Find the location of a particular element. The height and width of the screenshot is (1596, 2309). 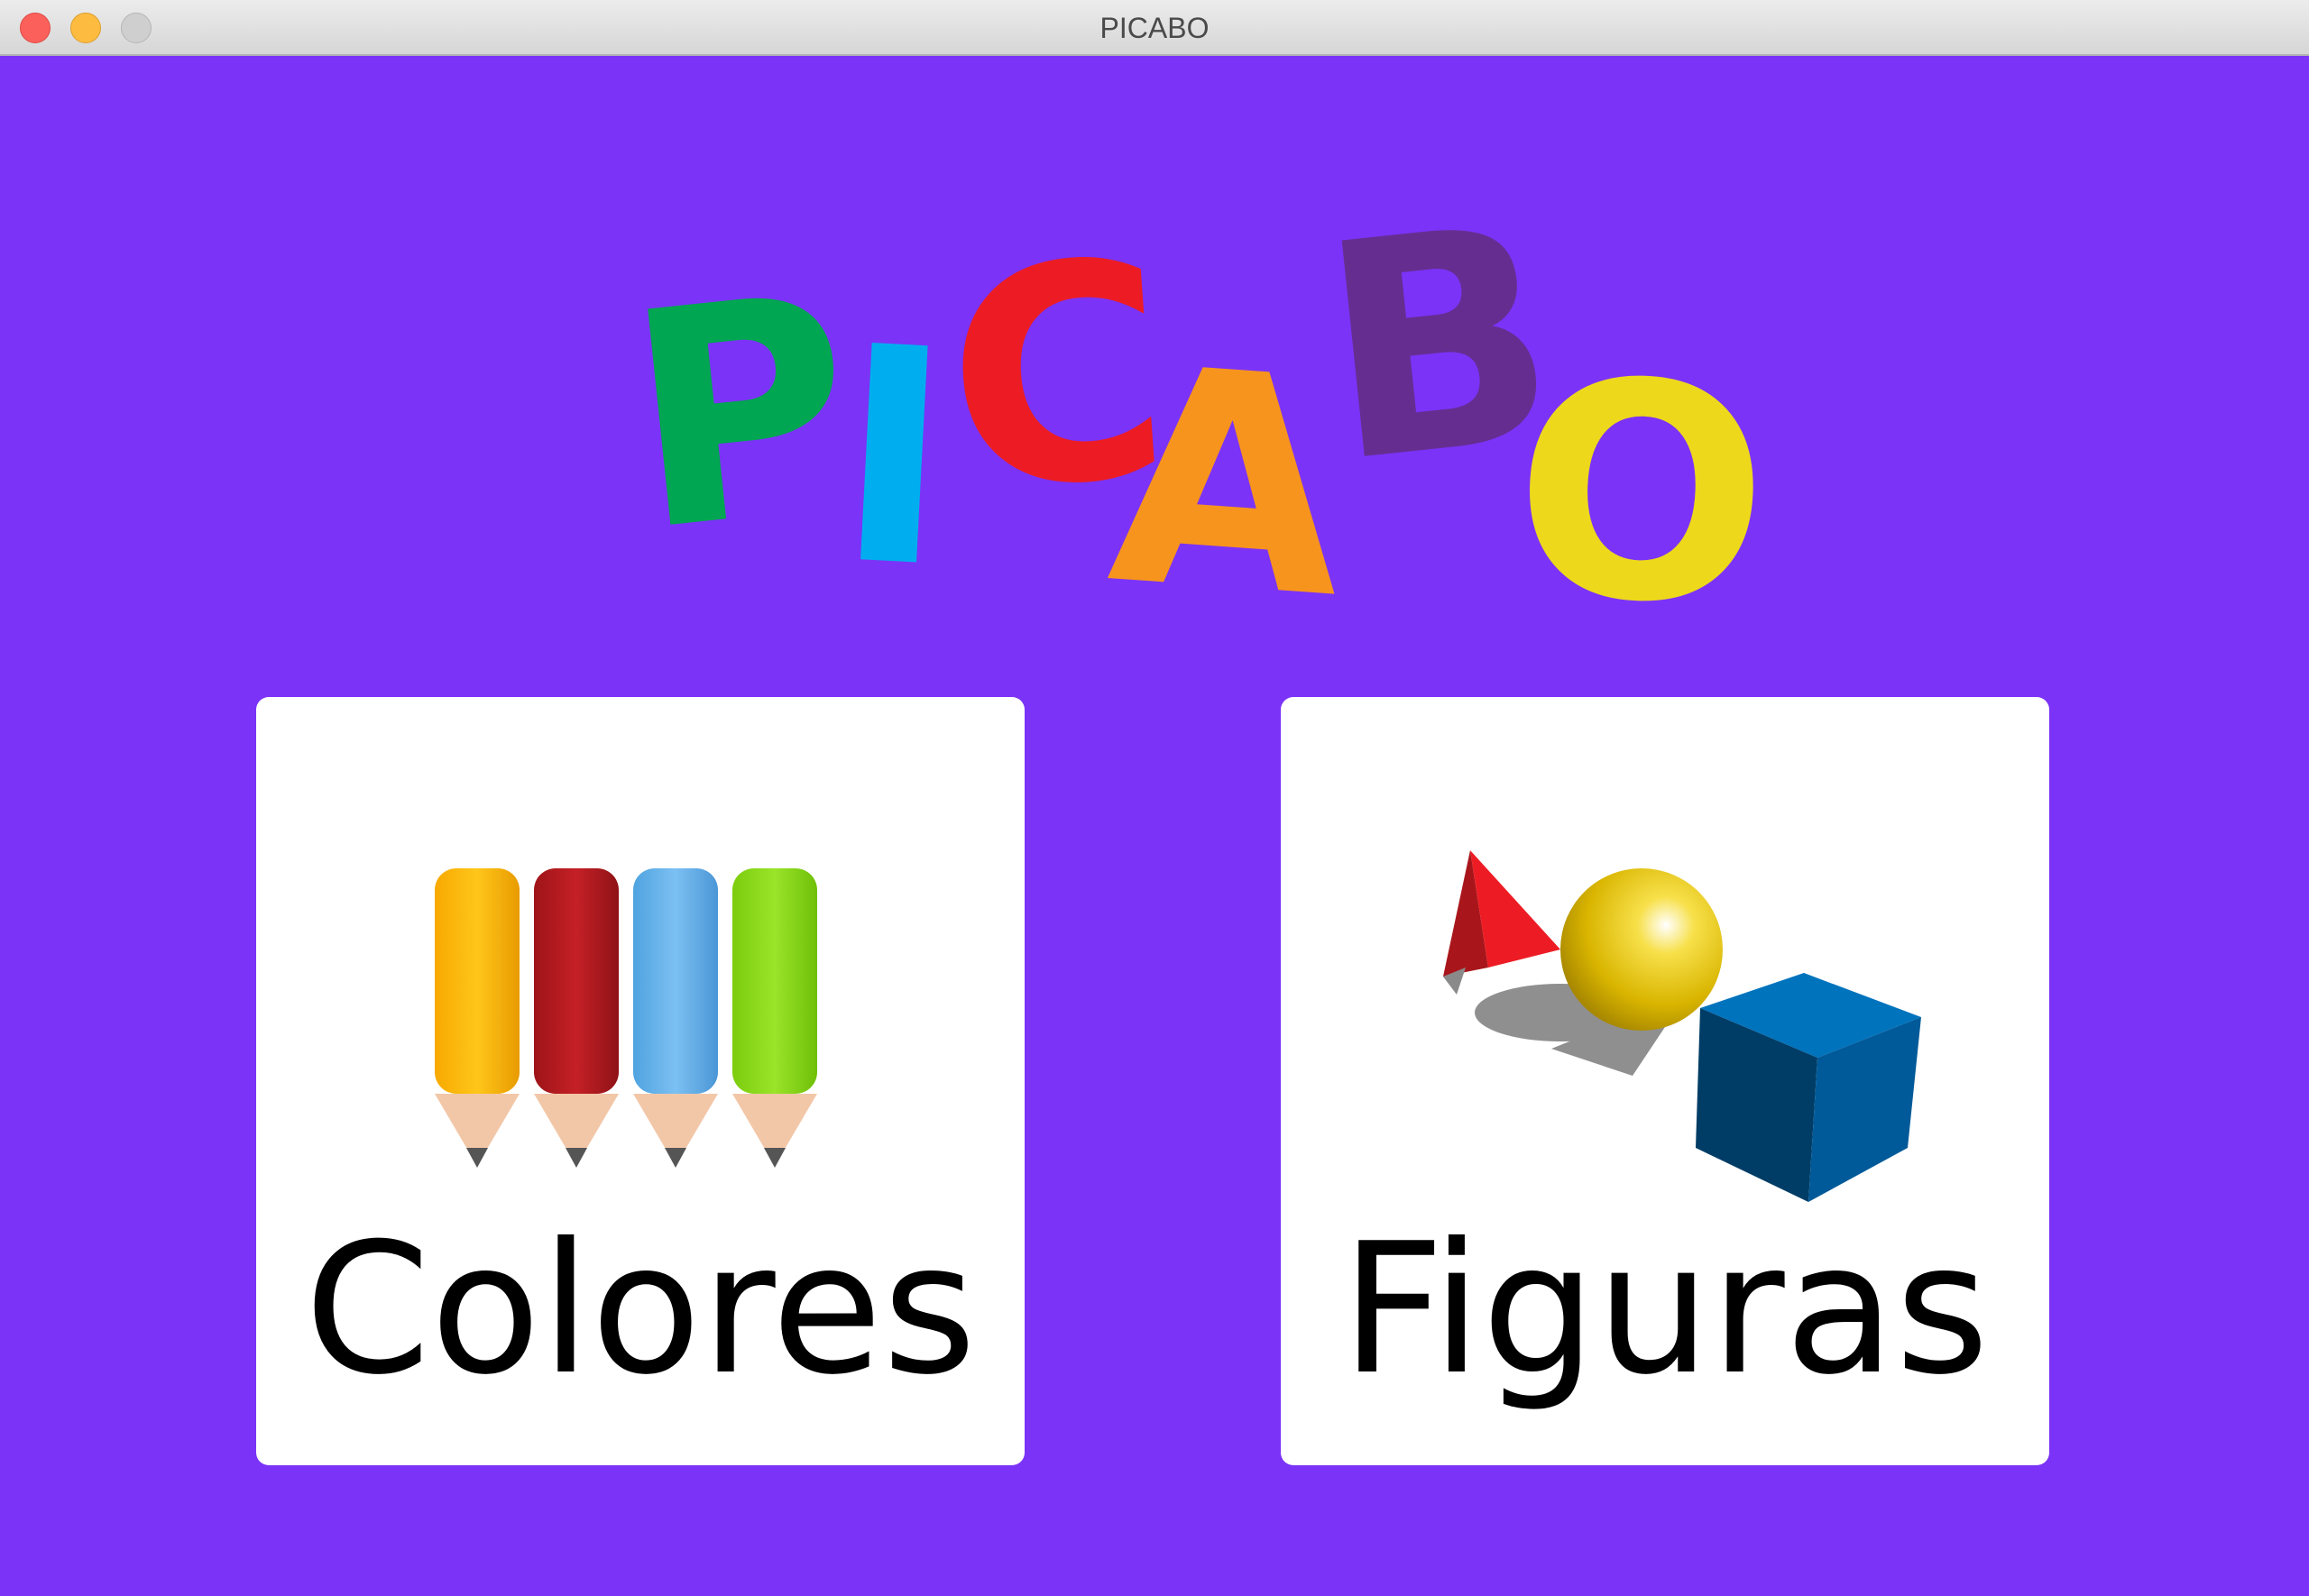

pencil-yellow is located at coordinates (477, 1018).